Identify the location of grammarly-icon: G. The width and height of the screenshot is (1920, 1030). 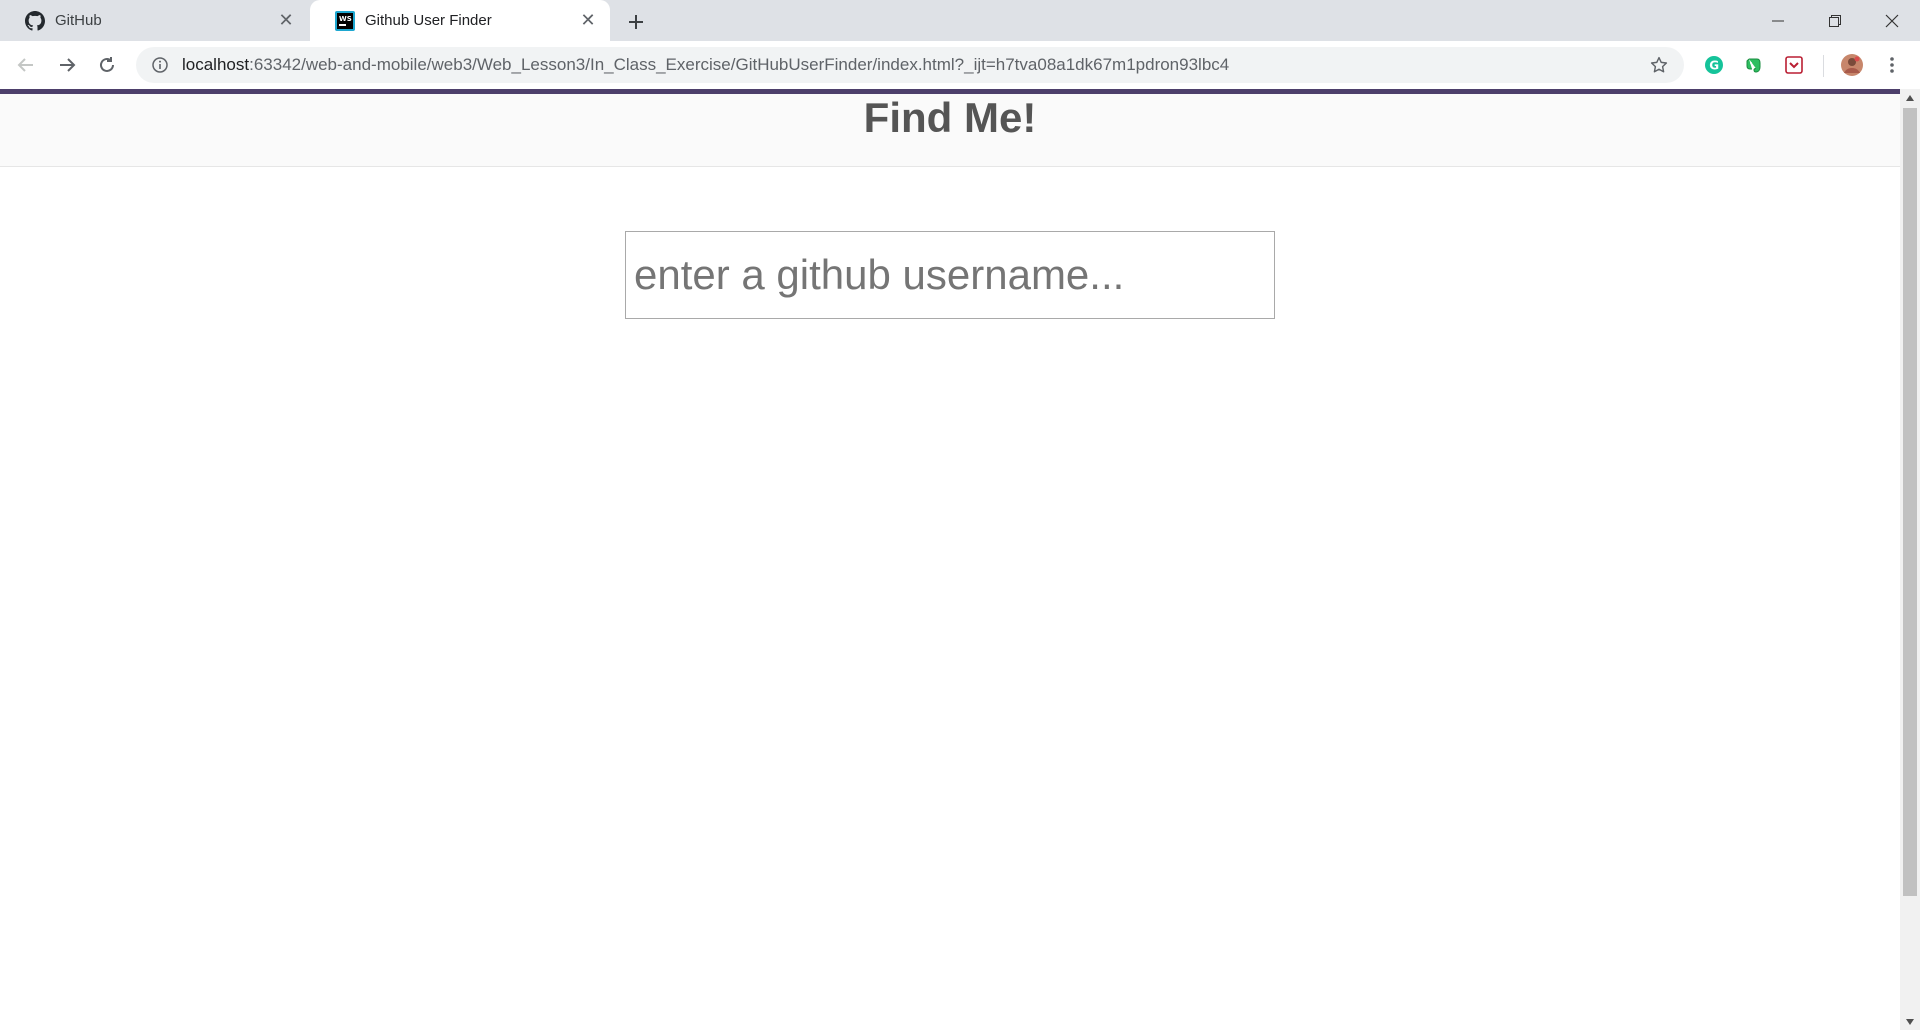
(1714, 65).